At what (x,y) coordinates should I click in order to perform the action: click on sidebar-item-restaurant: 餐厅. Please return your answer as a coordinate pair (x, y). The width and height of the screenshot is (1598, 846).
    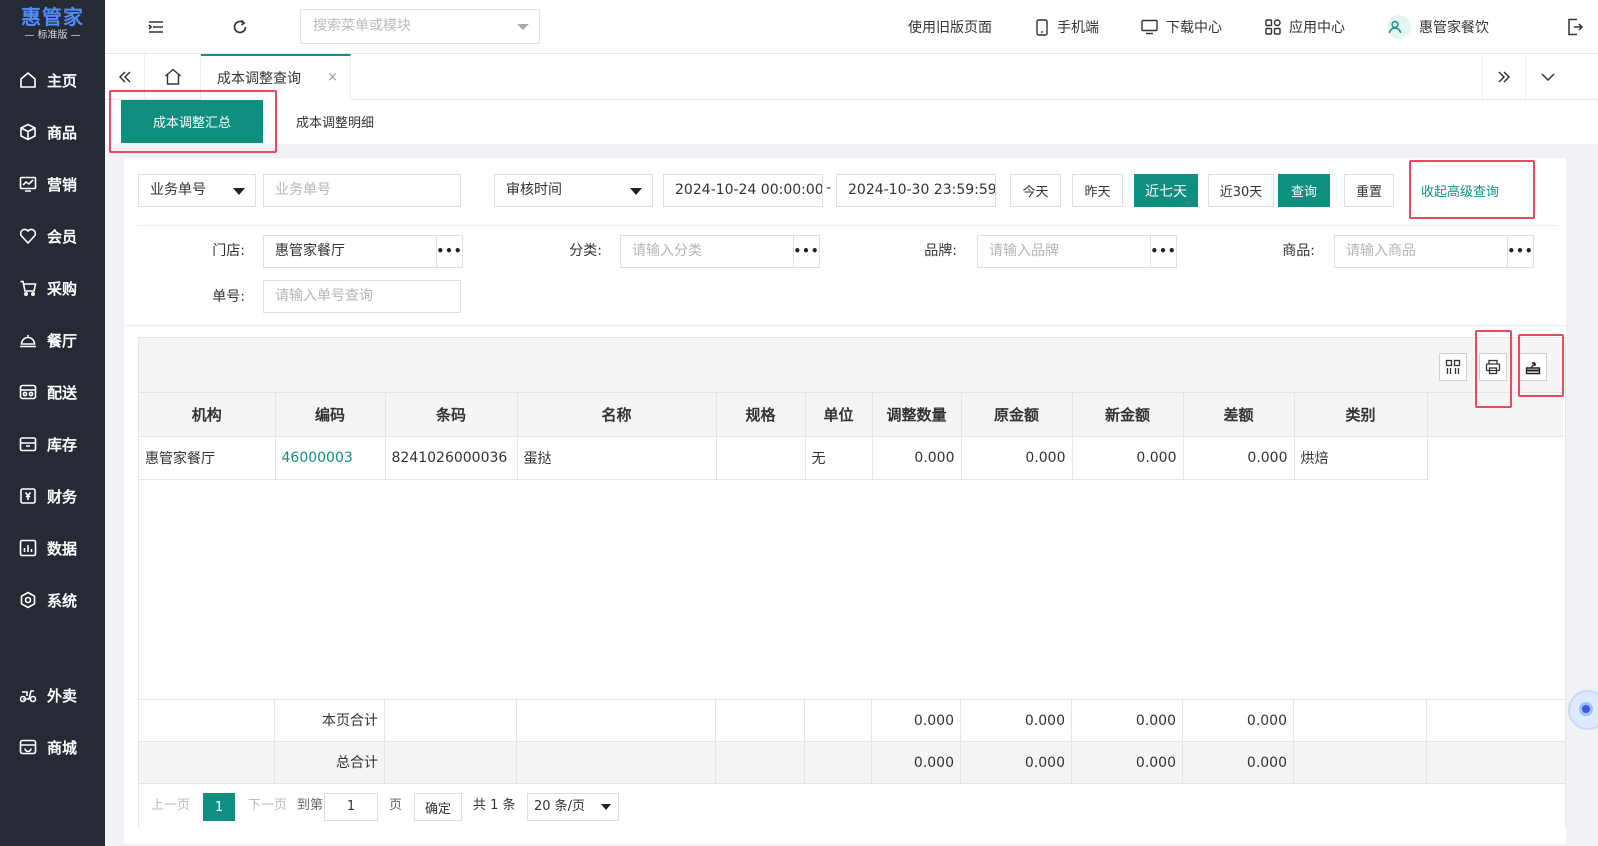
    Looking at the image, I should click on (52, 340).